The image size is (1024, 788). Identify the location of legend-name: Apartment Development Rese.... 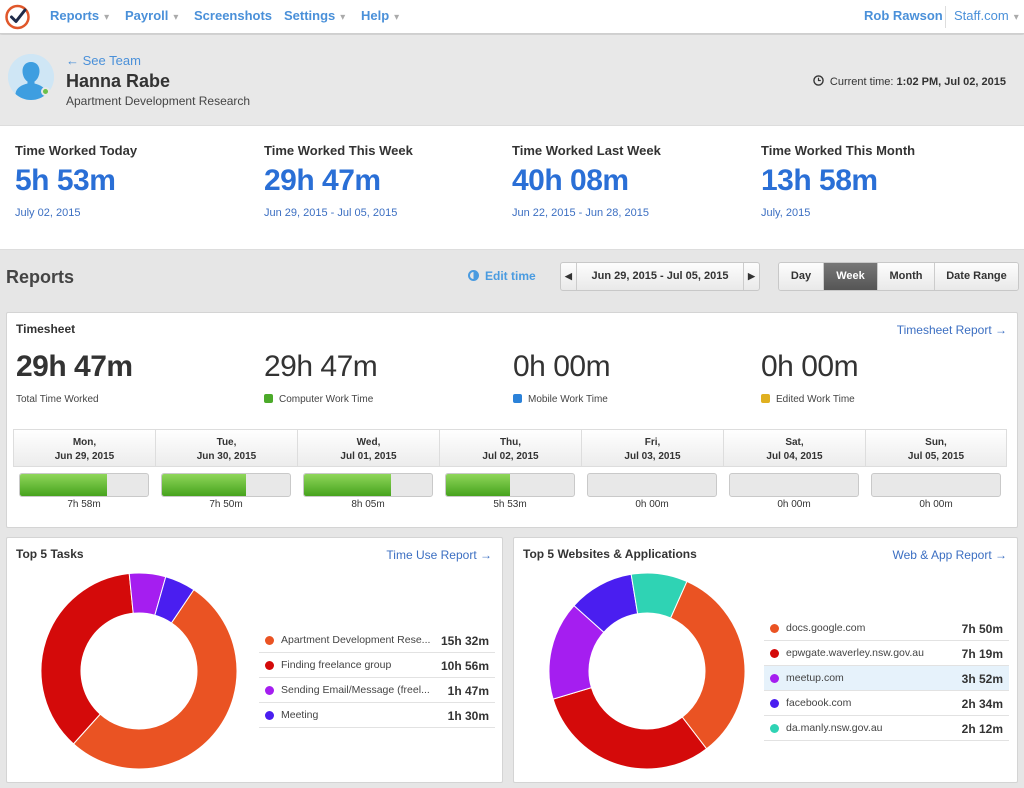
(356, 640).